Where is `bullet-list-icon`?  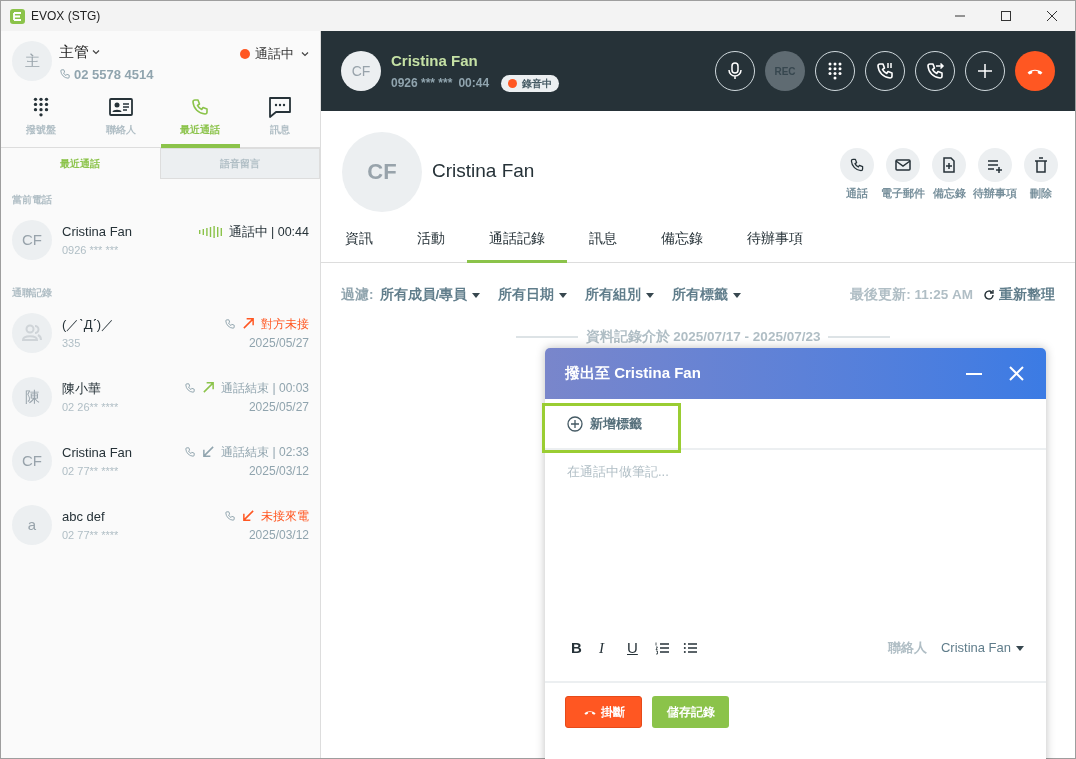
bullet-list-icon is located at coordinates (690, 648).